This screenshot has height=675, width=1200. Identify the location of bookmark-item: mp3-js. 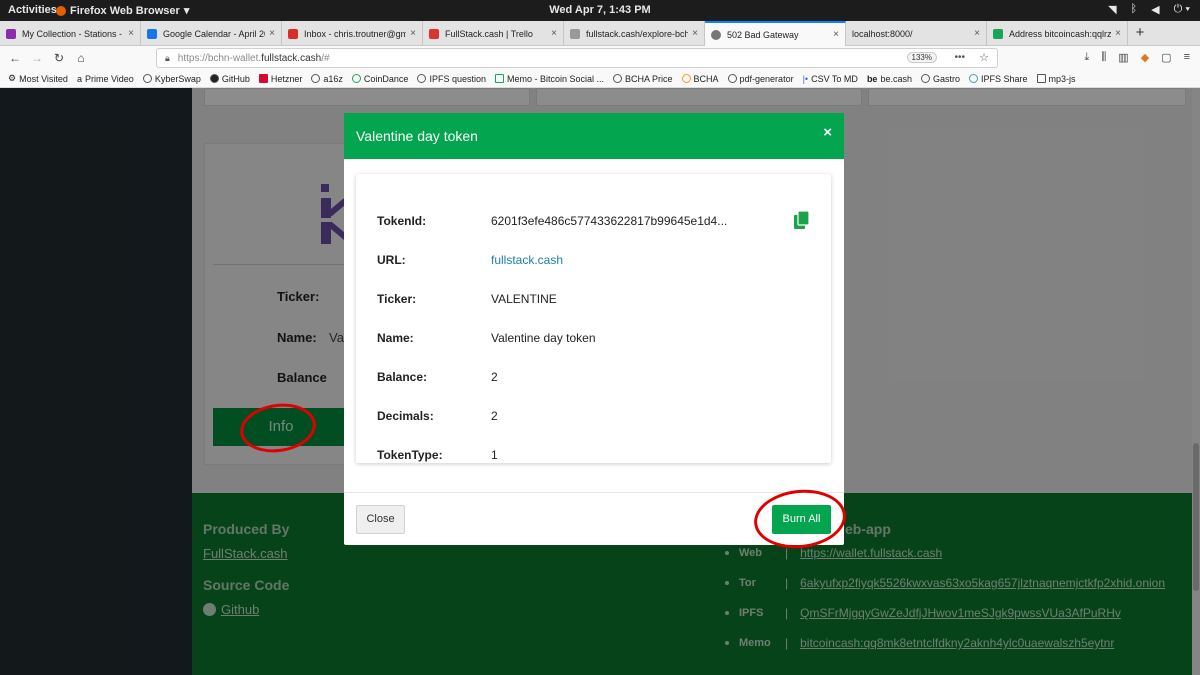
(1056, 79).